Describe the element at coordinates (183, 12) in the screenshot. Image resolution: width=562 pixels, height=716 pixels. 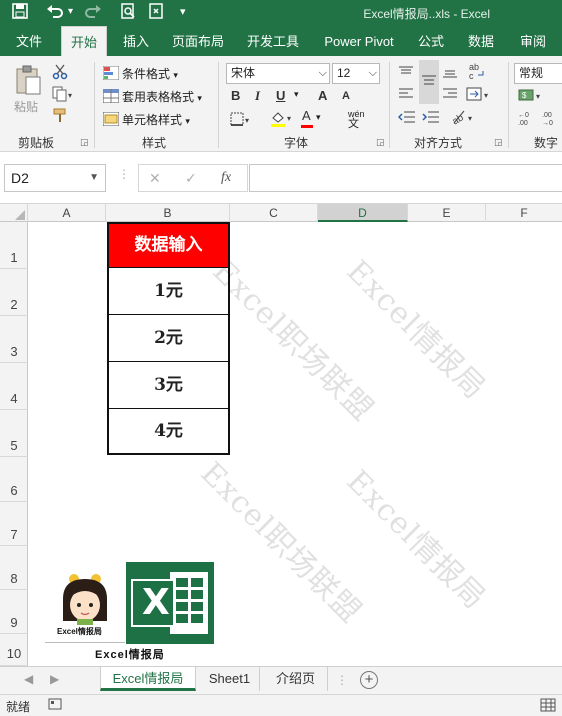
I see `customize-icon: ▾` at that location.